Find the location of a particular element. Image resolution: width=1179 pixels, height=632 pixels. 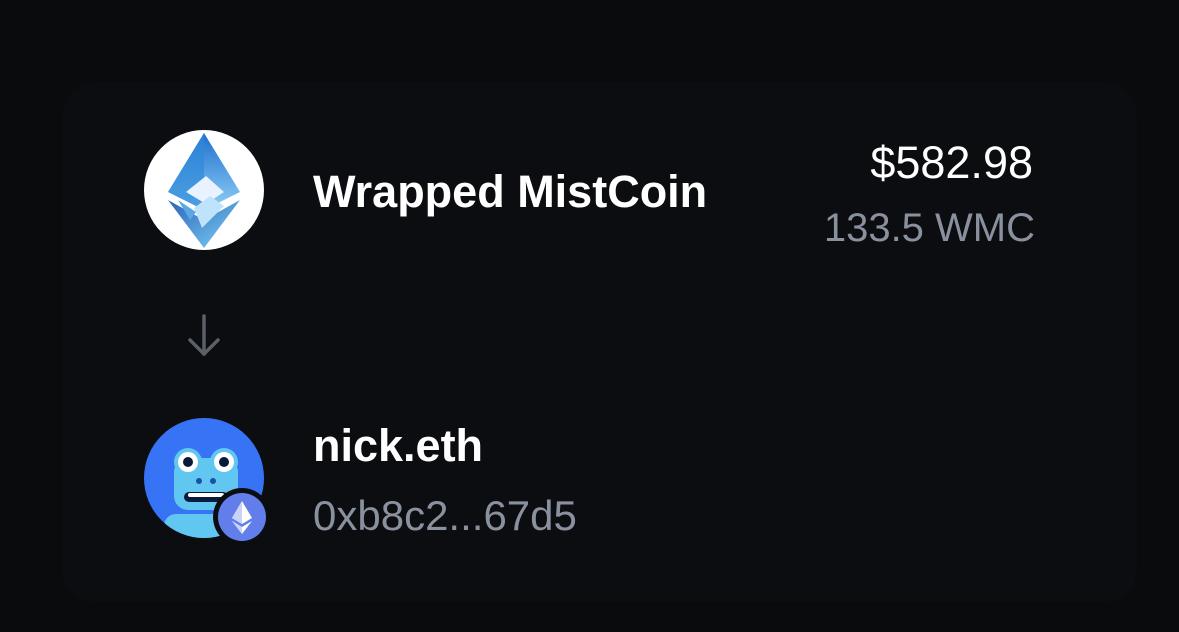

token-amount: 133.5 WMC is located at coordinates (929, 228).